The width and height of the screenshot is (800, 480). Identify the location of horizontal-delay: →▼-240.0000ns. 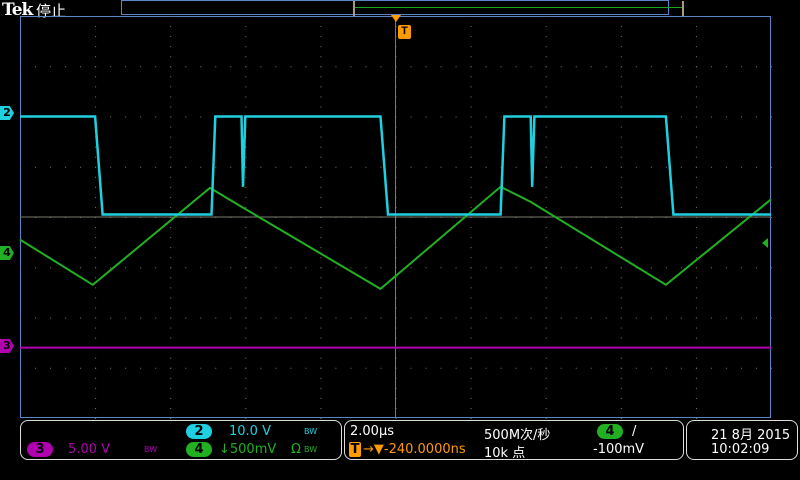
(414, 449).